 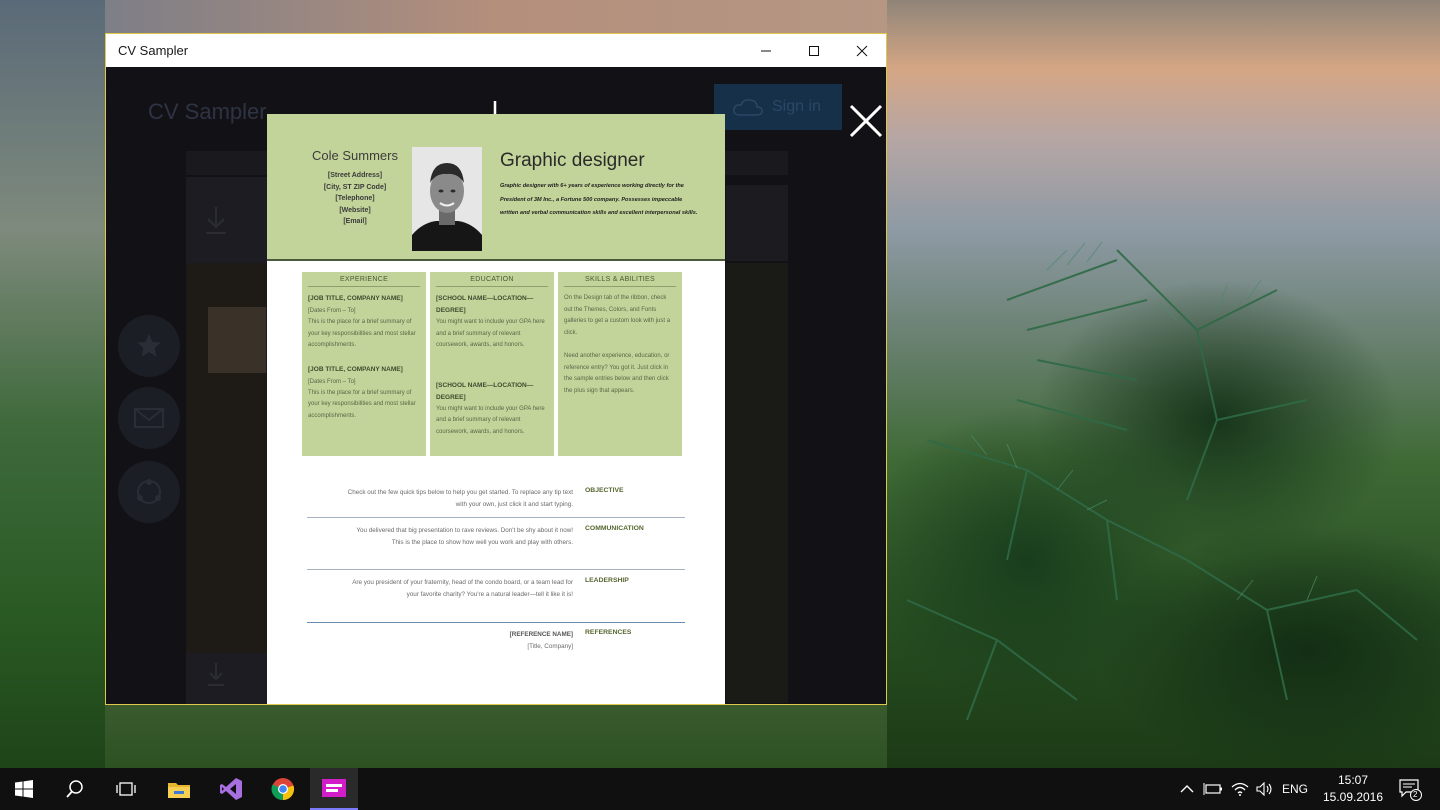 What do you see at coordinates (355, 175) in the screenshot?
I see `cv-street-address: [Street Address]` at bounding box center [355, 175].